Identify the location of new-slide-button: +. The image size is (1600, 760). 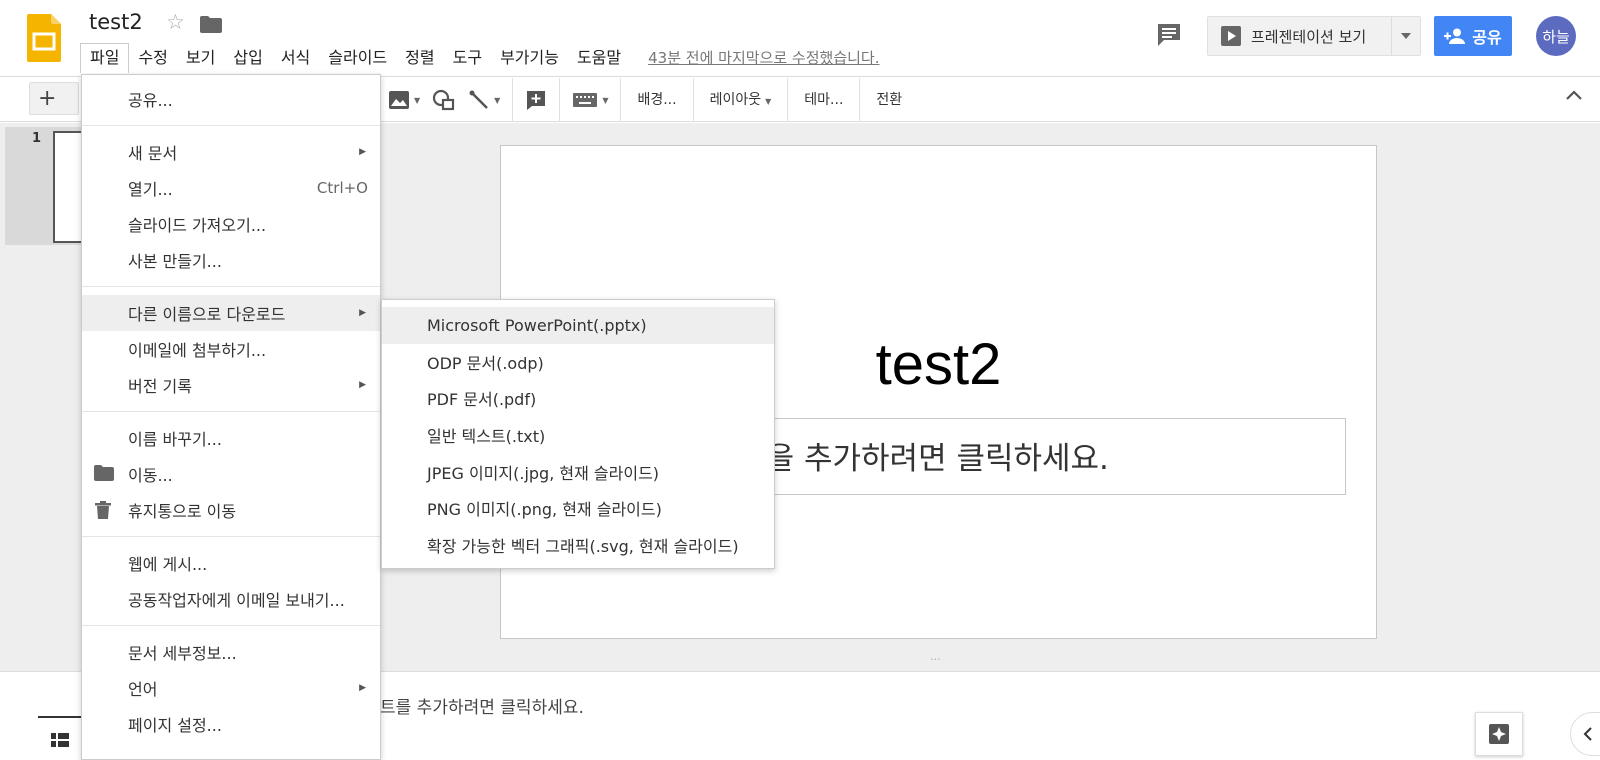
(54, 98).